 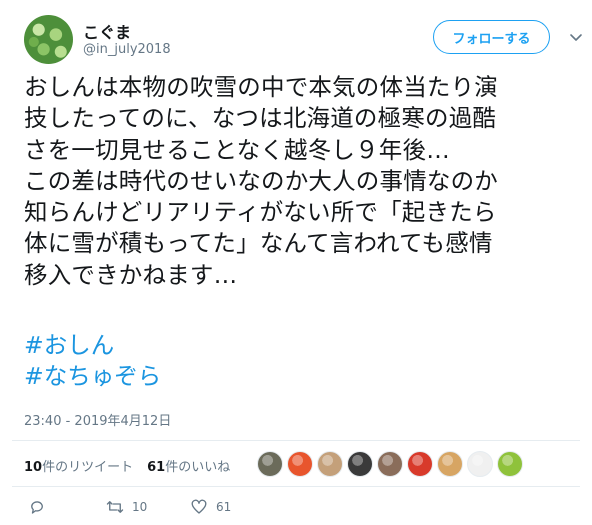 What do you see at coordinates (198, 467) in the screenshot?
I see `like-stat-label: 件のいいね` at bounding box center [198, 467].